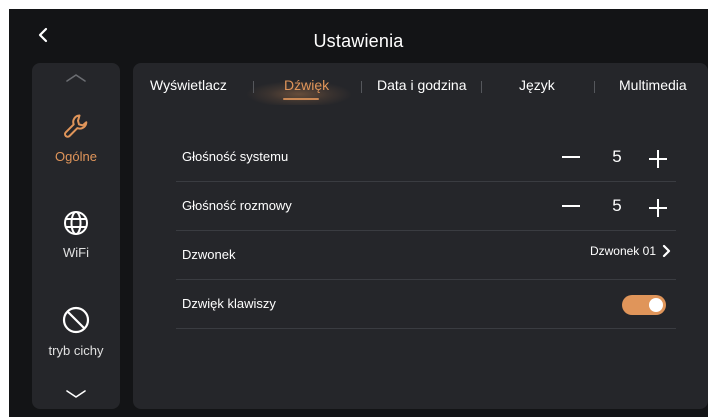  Describe the element at coordinates (644, 305) in the screenshot. I see `key-sound-toggle` at that location.